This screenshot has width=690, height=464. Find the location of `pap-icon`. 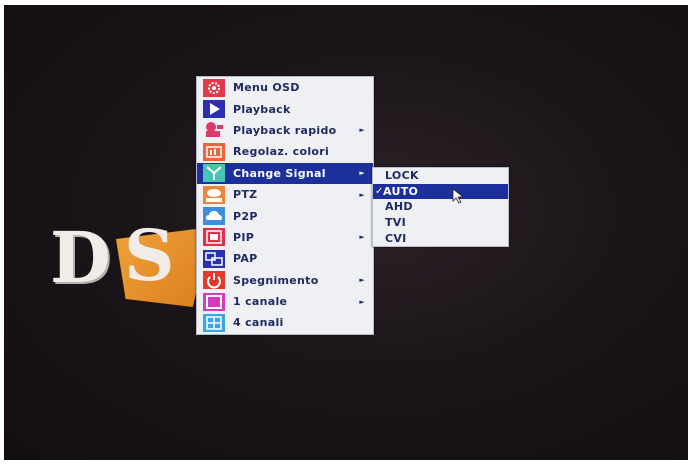

pap-icon is located at coordinates (214, 258).